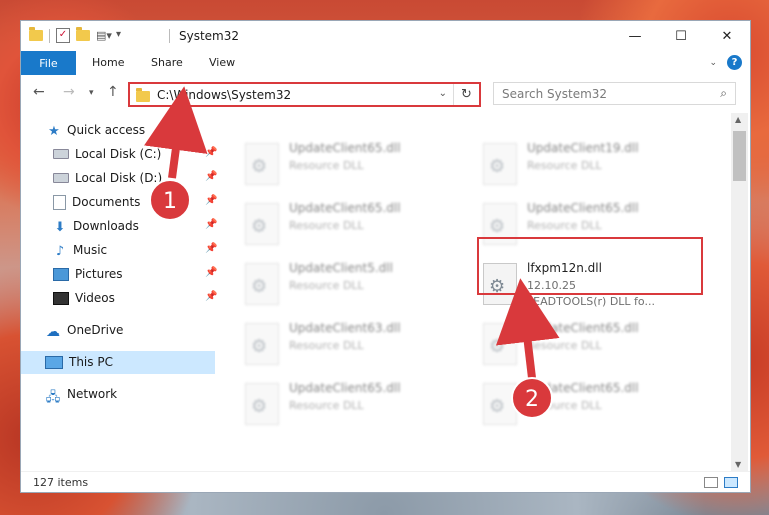  Describe the element at coordinates (106, 130) in the screenshot. I see `sidebar-item-label: Quick access` at that location.